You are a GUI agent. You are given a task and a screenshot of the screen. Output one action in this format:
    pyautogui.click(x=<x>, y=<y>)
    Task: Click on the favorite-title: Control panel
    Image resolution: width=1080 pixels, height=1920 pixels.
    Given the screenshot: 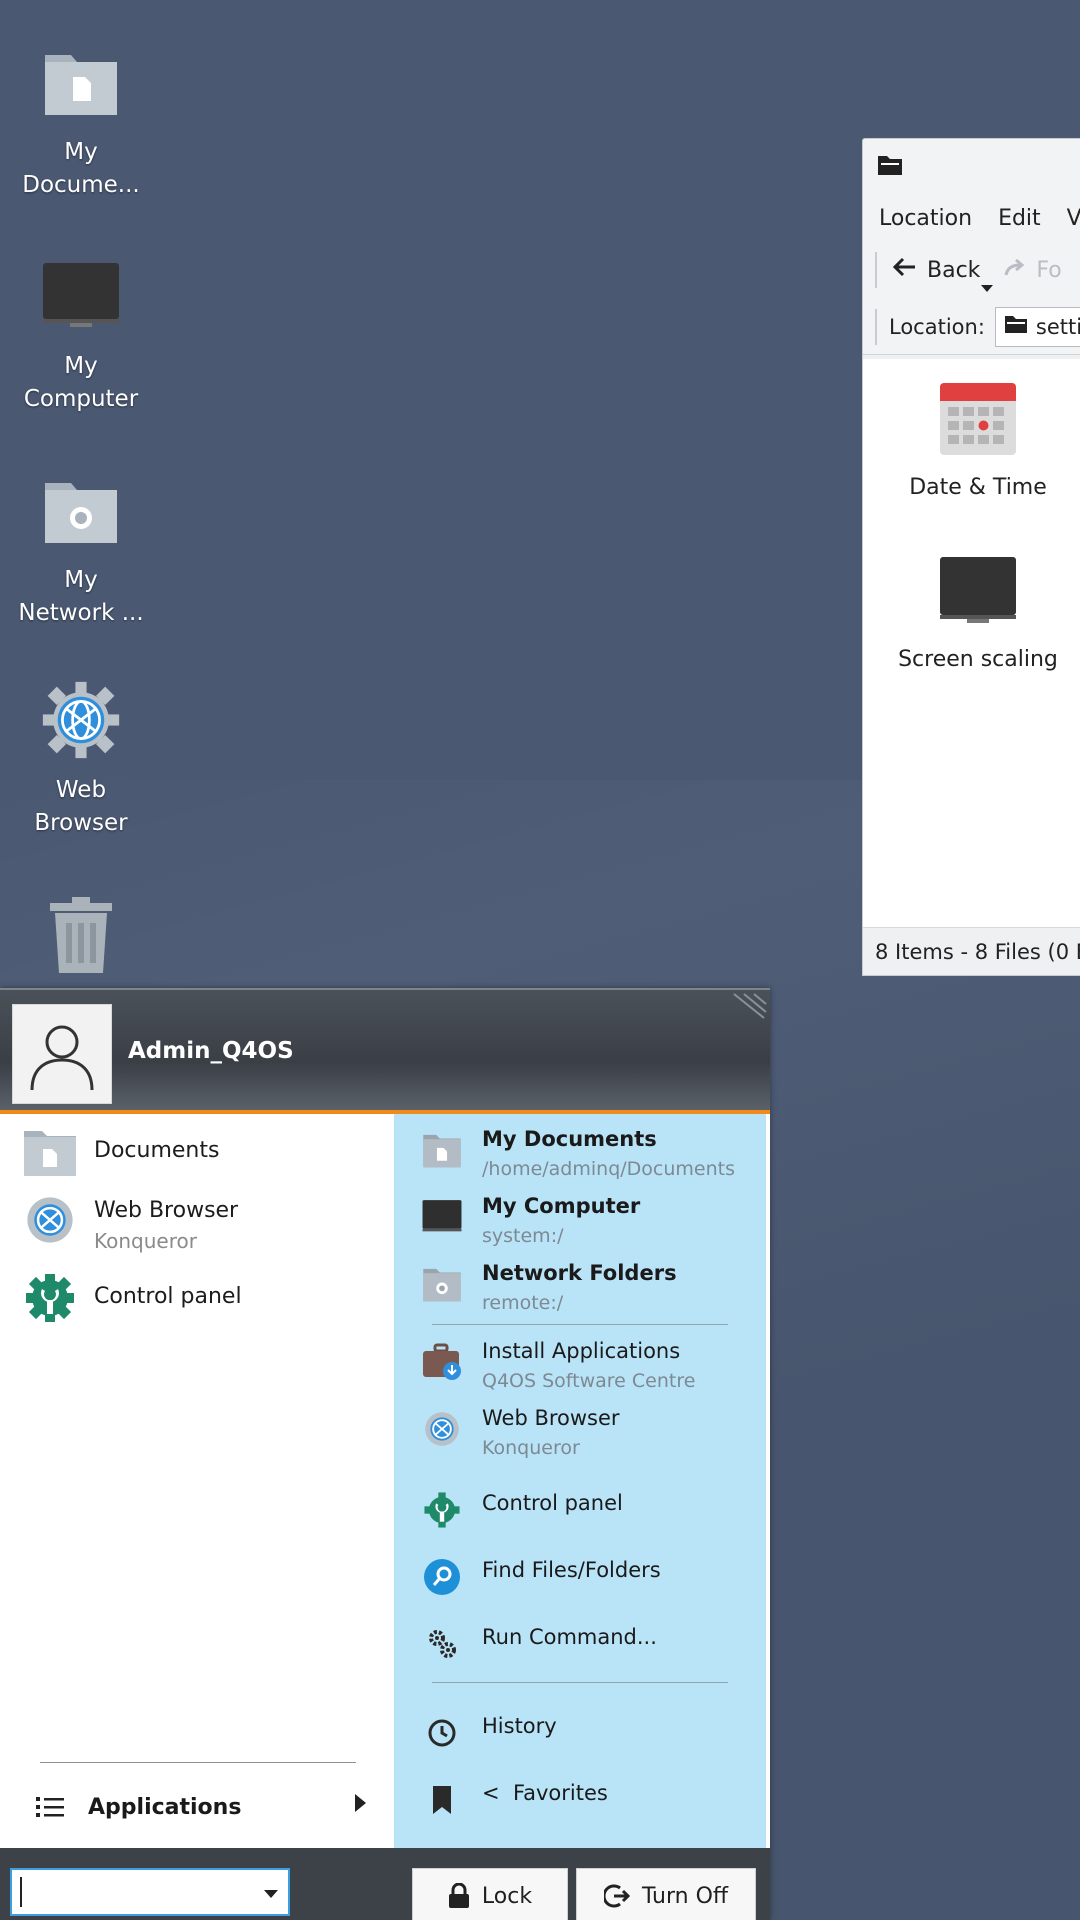 What is the action you would take?
    pyautogui.click(x=168, y=1296)
    